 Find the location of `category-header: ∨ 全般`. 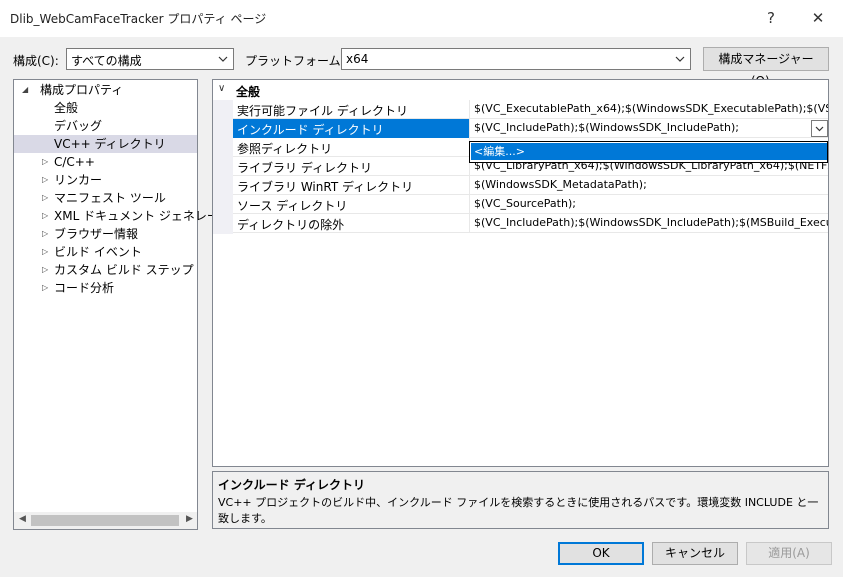

category-header: ∨ 全般 is located at coordinates (520, 90).